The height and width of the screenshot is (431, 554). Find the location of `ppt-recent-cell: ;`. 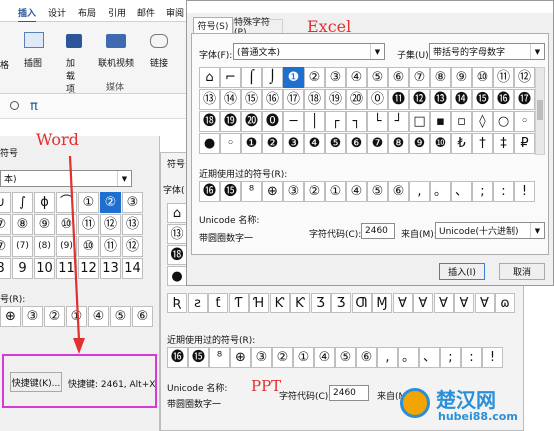

ppt-recent-cell: ; is located at coordinates (450, 357).